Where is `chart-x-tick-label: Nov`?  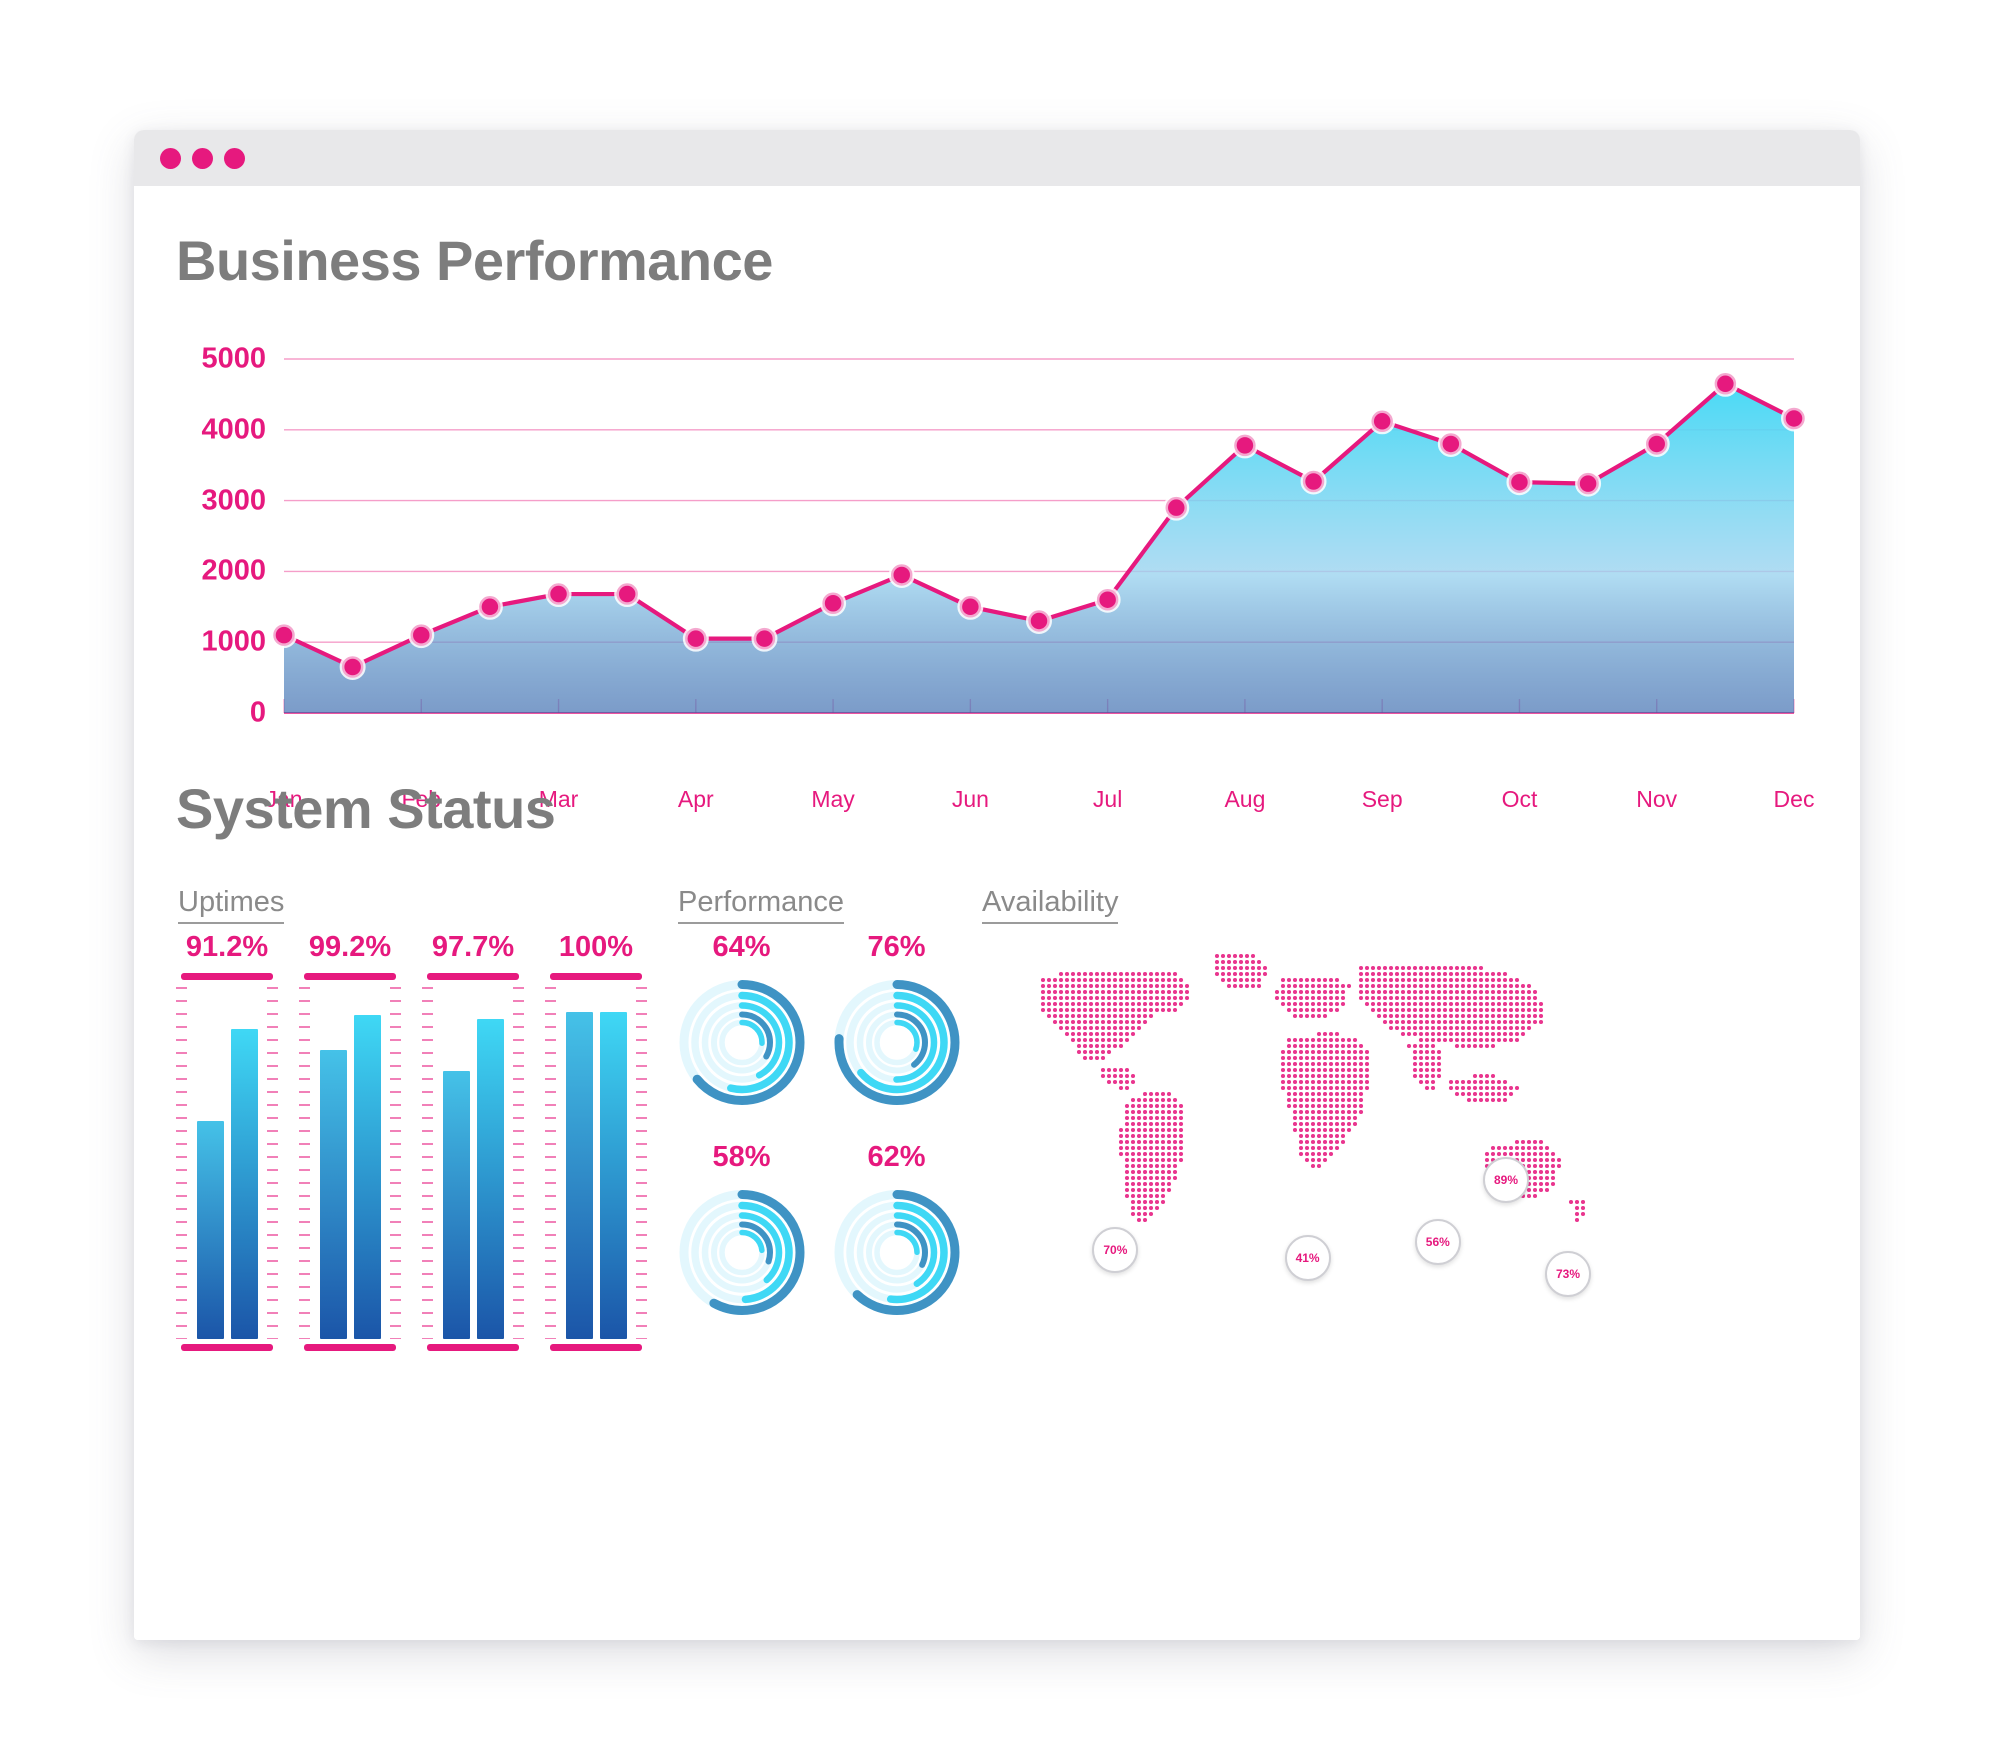
chart-x-tick-label: Nov is located at coordinates (1657, 799).